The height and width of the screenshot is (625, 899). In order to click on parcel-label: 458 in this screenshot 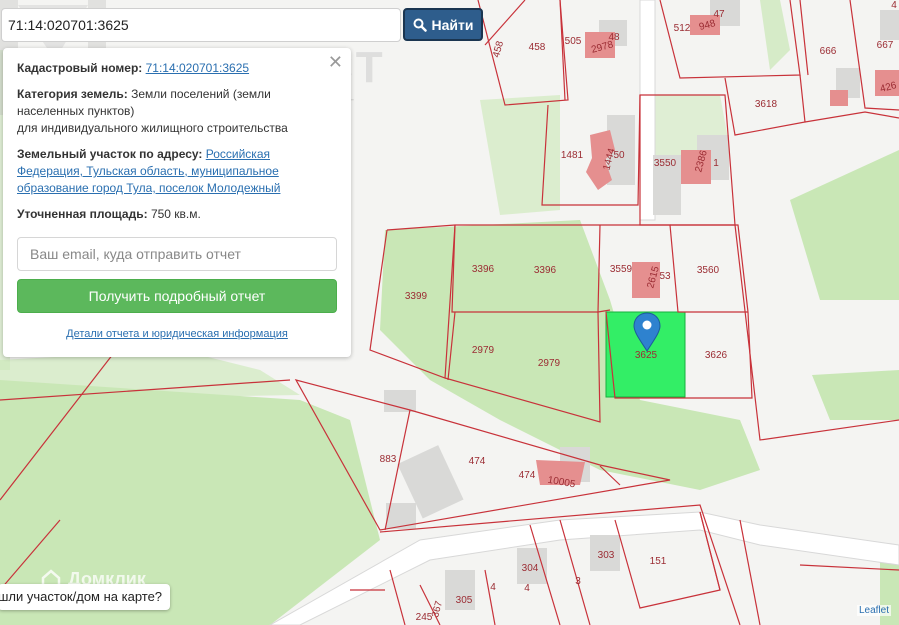, I will do `click(537, 47)`.